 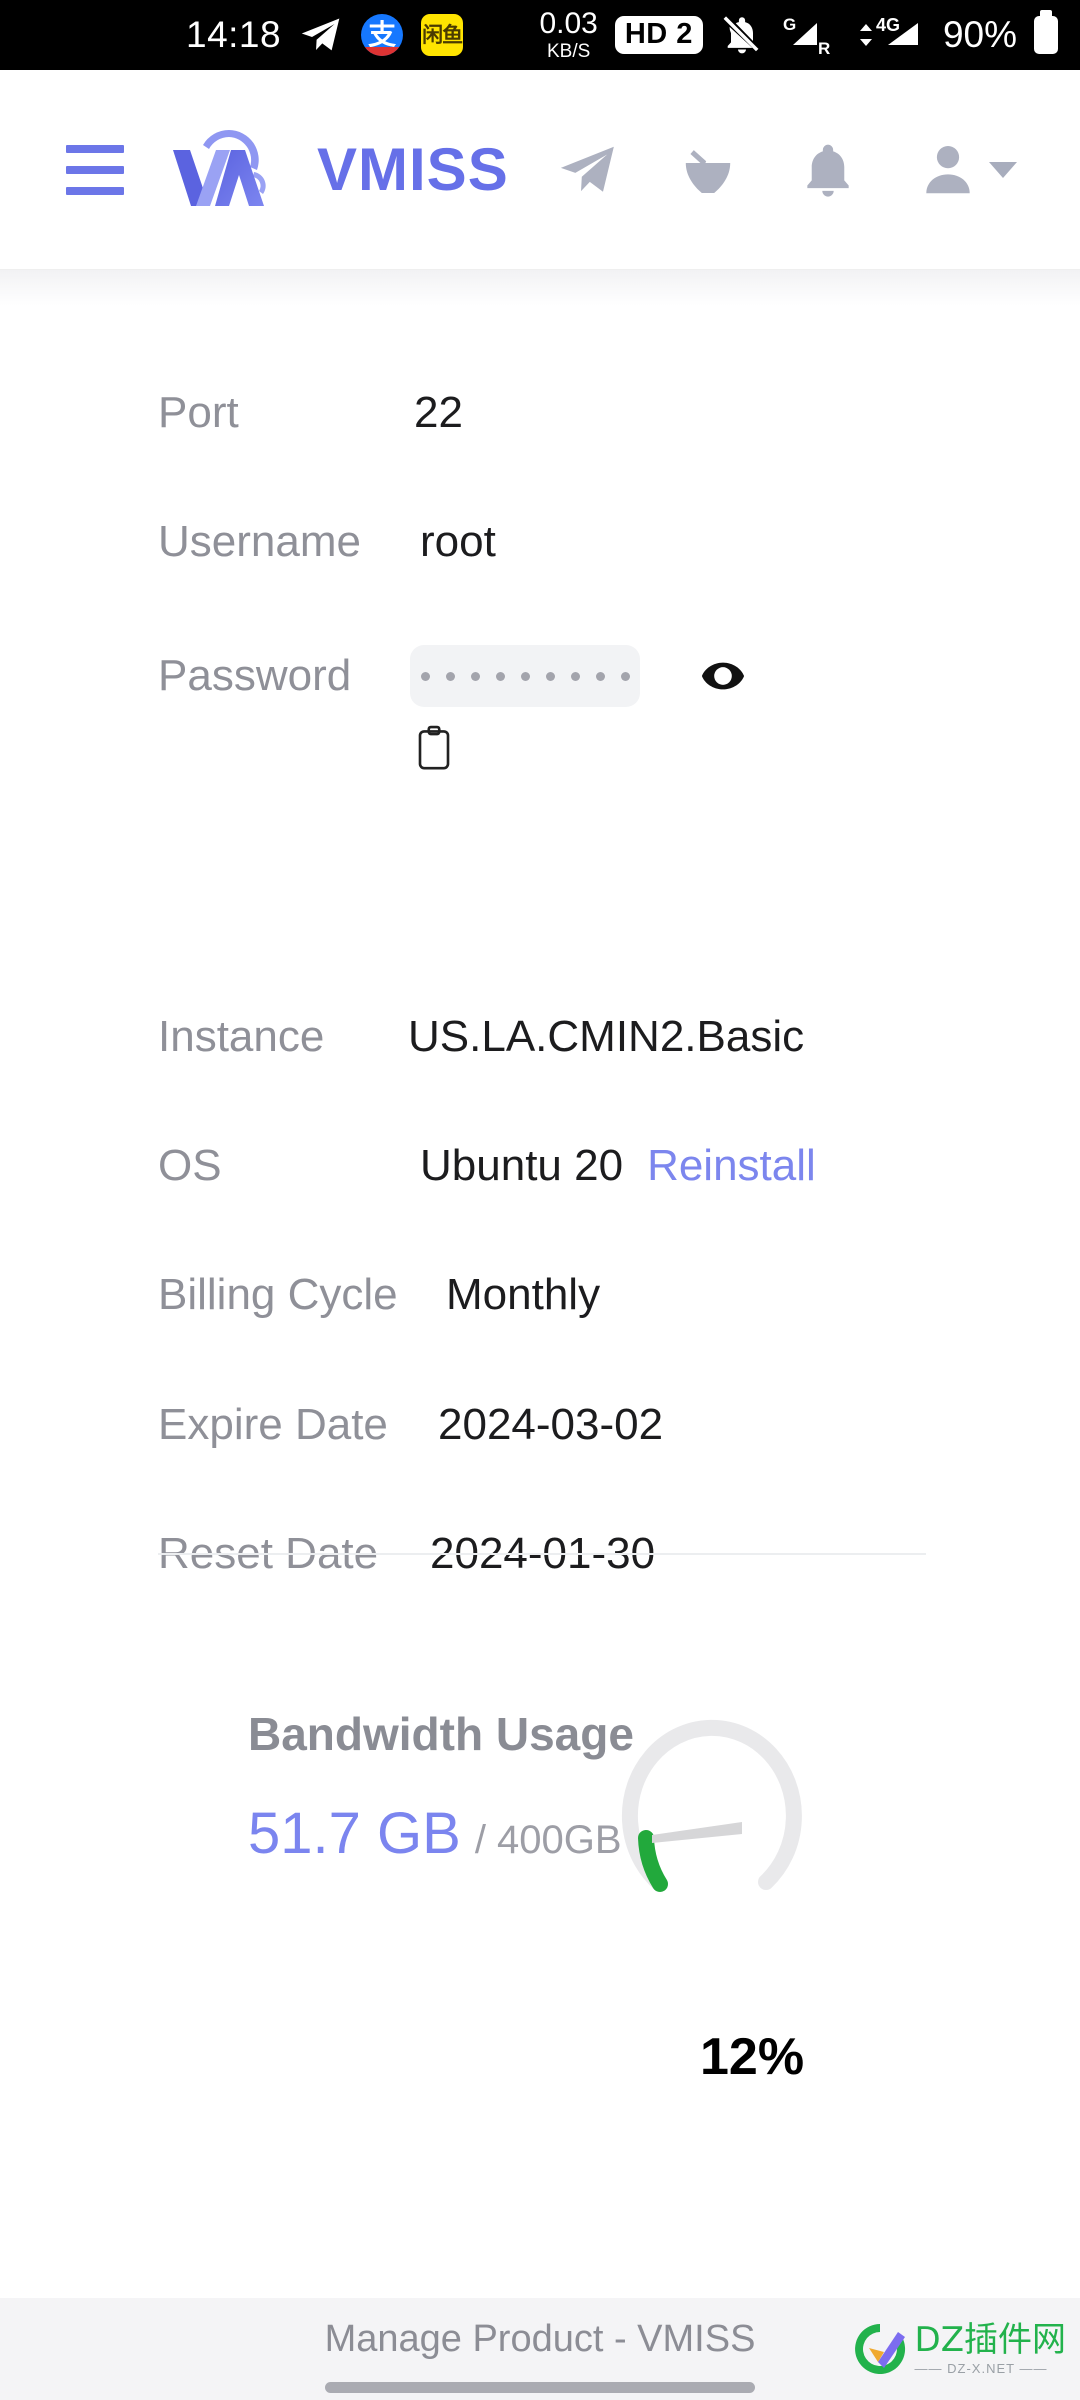 What do you see at coordinates (273, 1424) in the screenshot?
I see `expire-date-label: Expire Date` at bounding box center [273, 1424].